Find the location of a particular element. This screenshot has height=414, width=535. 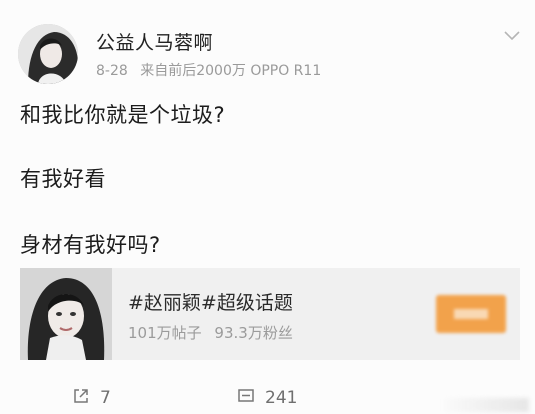

post-meta: 8-28 来自前后2000万 OPPO R11 is located at coordinates (208, 70).